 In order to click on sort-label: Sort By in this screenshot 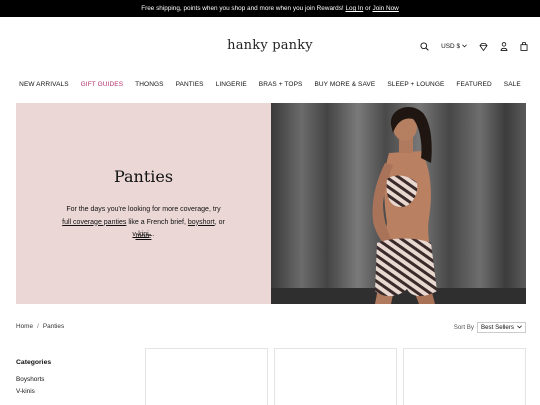, I will do `click(463, 327)`.